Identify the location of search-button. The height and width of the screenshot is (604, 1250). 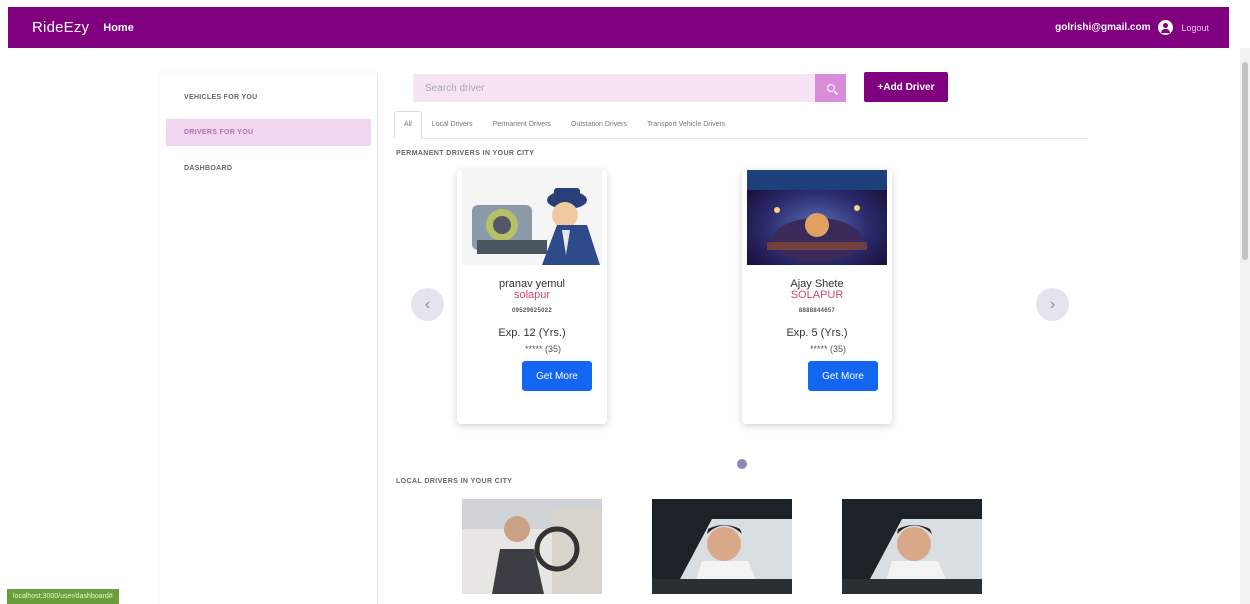
(830, 88).